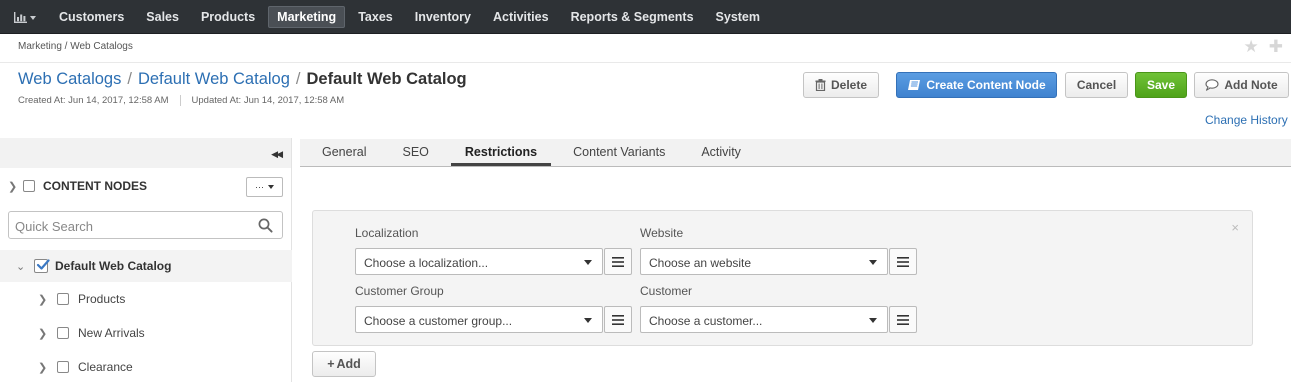 The image size is (1291, 382). I want to click on save-button: Save, so click(1161, 85).